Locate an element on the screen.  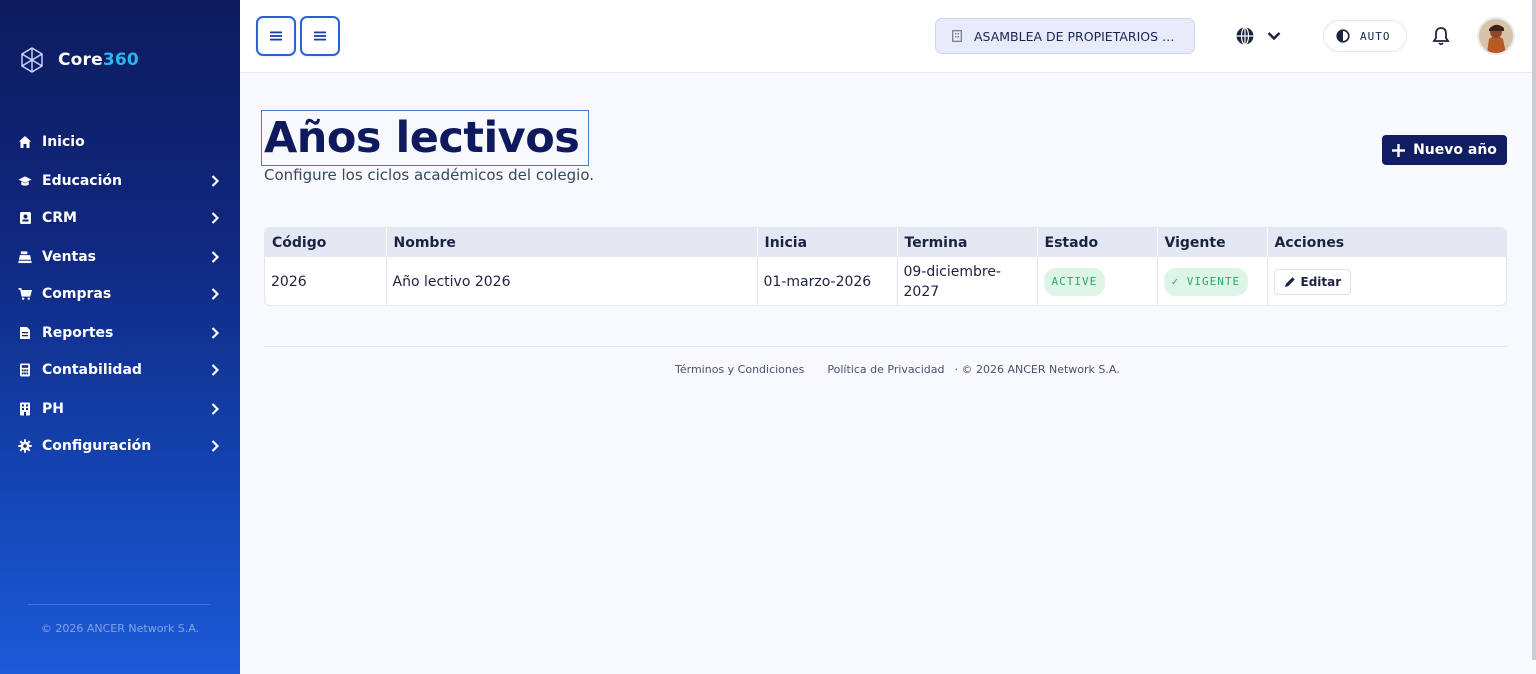
sidebar-item-reportes: Reportes is located at coordinates (120, 333).